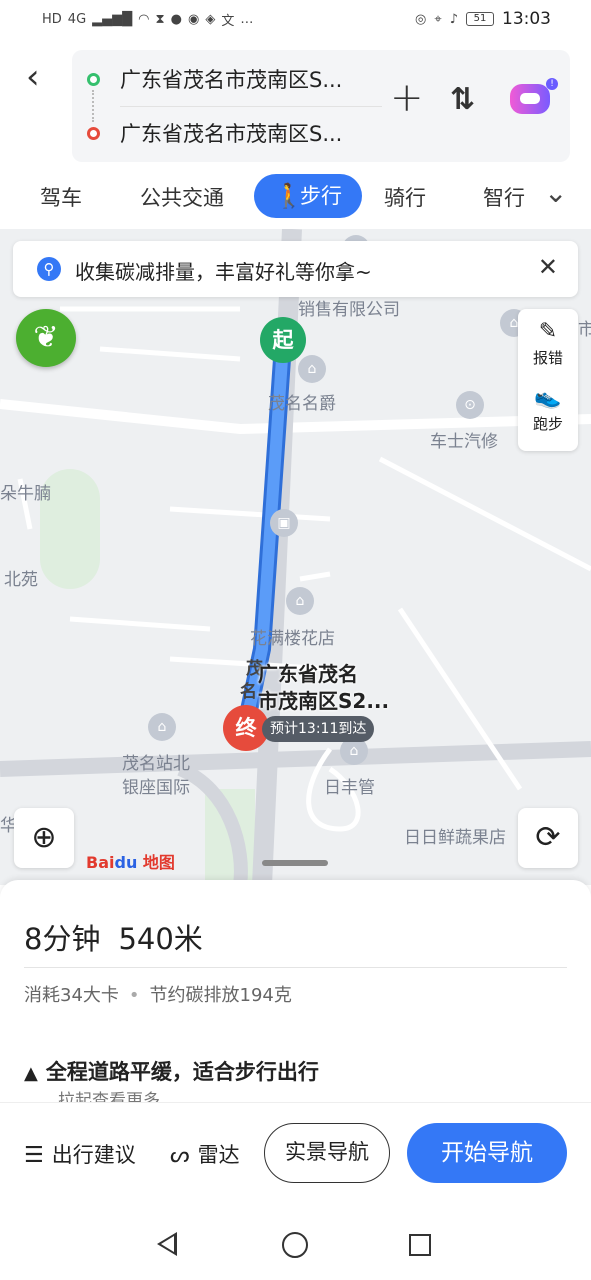 The width and height of the screenshot is (591, 1280). I want to click on map-label-rifeng: 日丰管, so click(349, 788).